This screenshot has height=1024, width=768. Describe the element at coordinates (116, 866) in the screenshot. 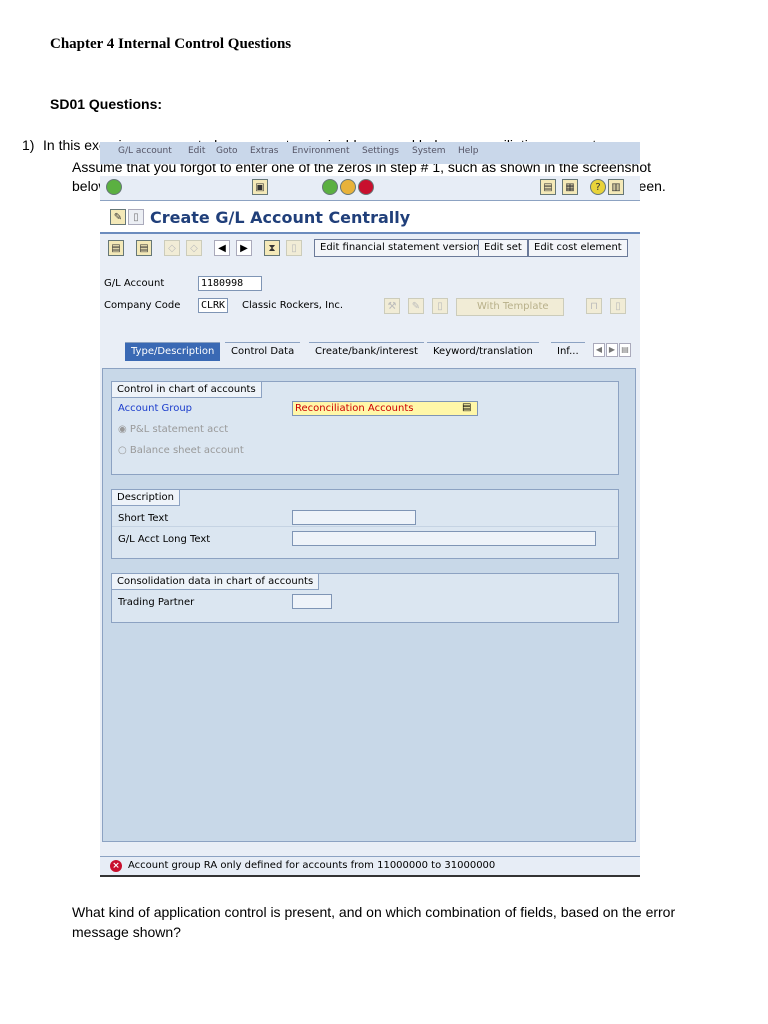

I see `error-icon: ×` at that location.